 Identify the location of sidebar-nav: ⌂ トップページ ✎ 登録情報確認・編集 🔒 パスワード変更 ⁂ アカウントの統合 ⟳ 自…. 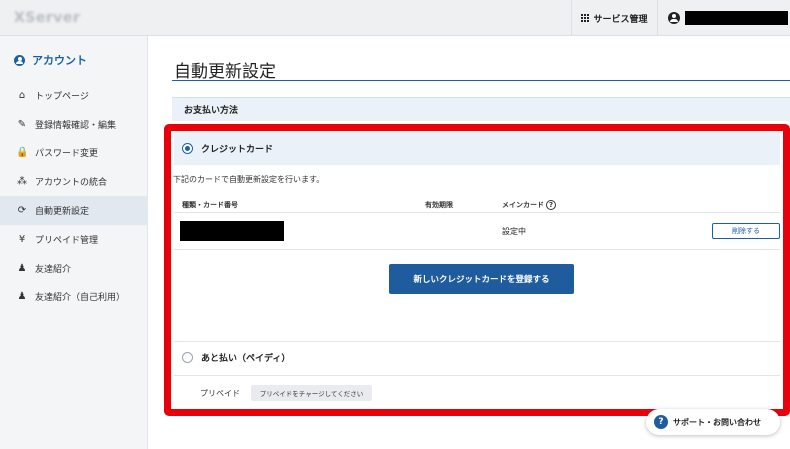
(74, 196).